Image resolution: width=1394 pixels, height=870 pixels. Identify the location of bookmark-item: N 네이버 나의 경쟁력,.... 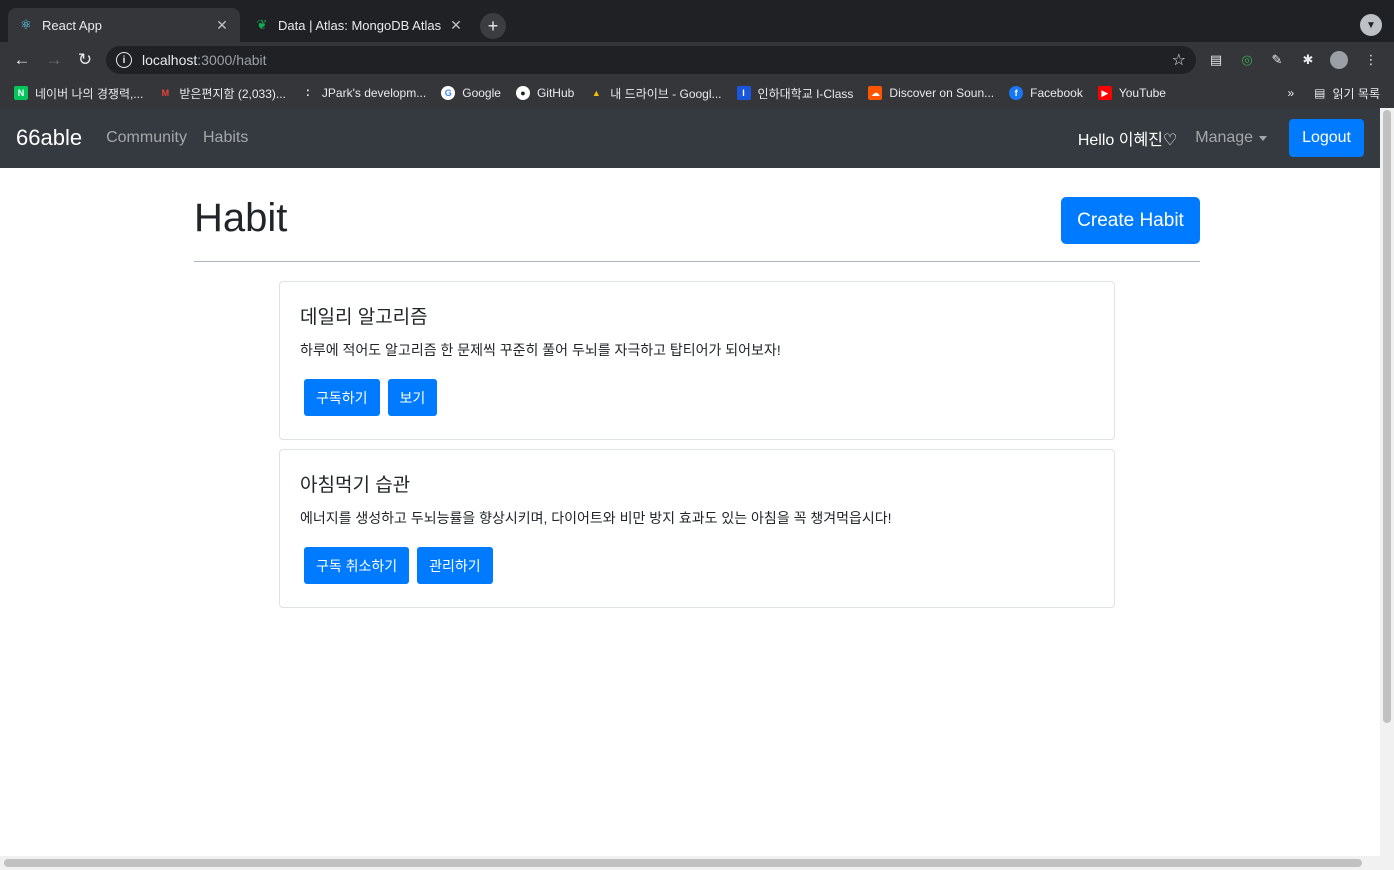
(78, 93).